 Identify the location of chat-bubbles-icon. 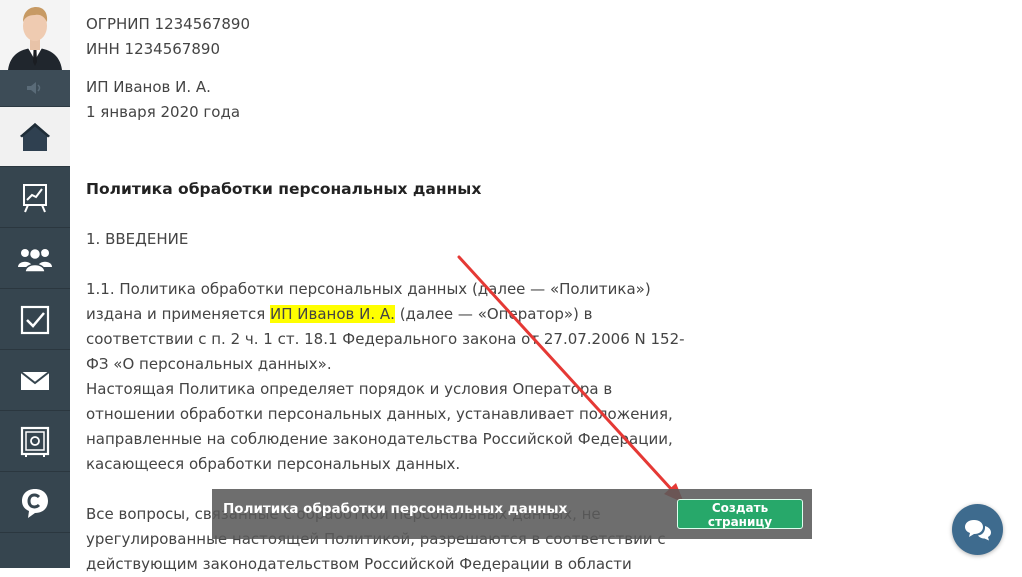
(977, 529).